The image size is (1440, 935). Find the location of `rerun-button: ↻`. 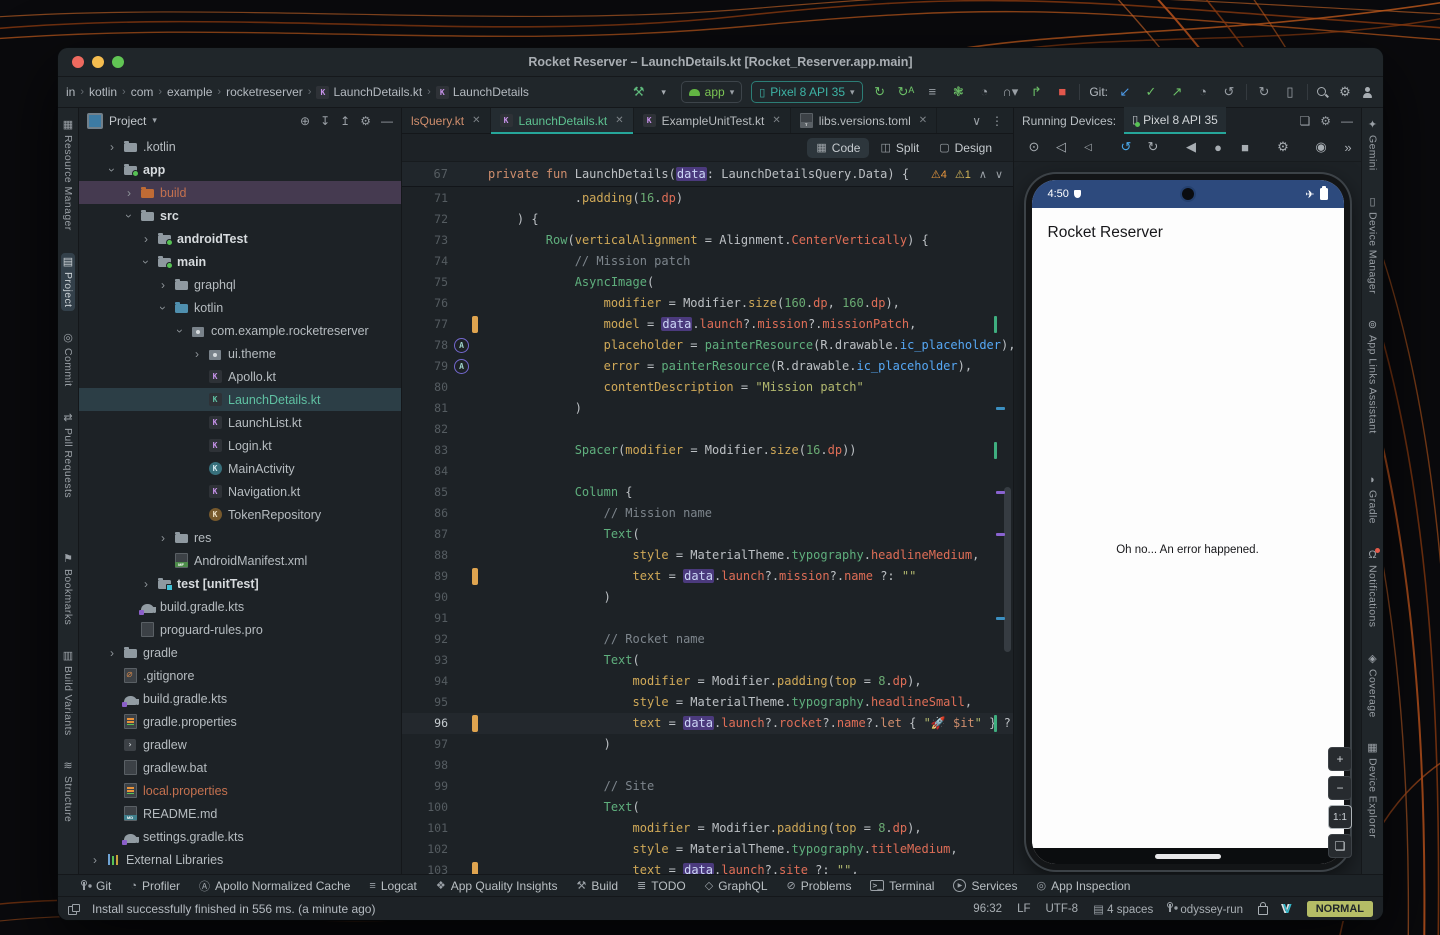

rerun-button: ↻ is located at coordinates (880, 92).